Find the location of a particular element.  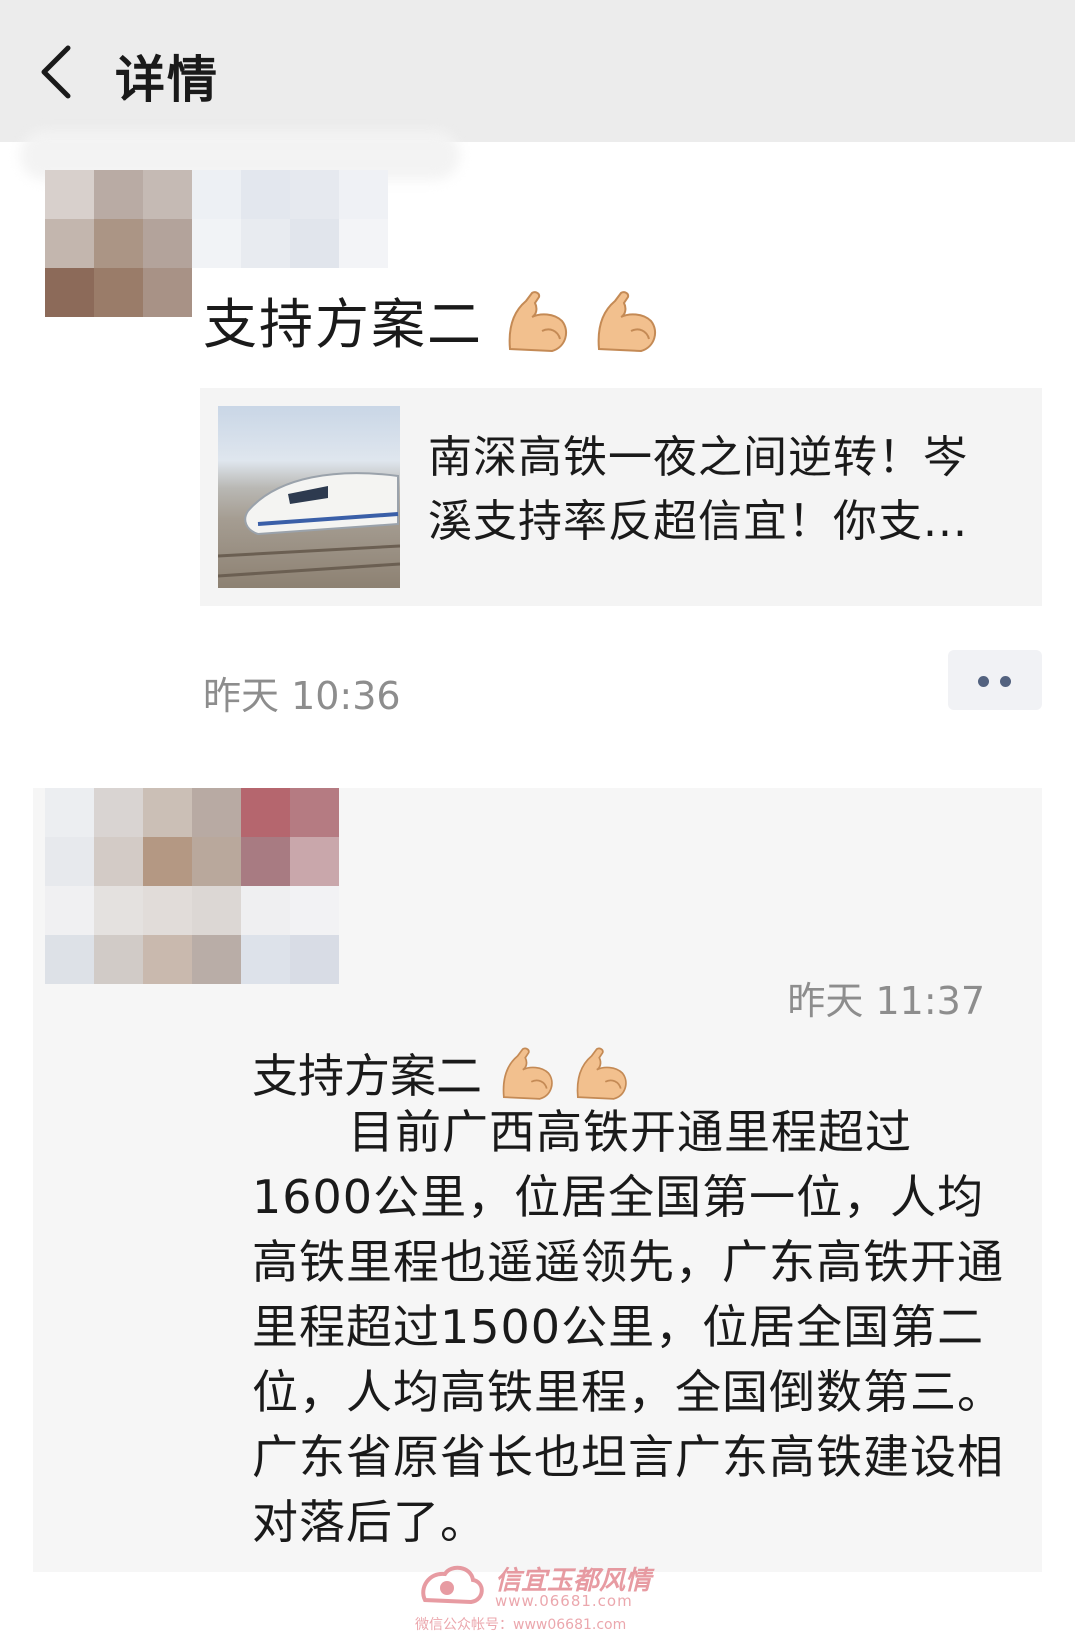

logo-icon is located at coordinates (452, 1585).